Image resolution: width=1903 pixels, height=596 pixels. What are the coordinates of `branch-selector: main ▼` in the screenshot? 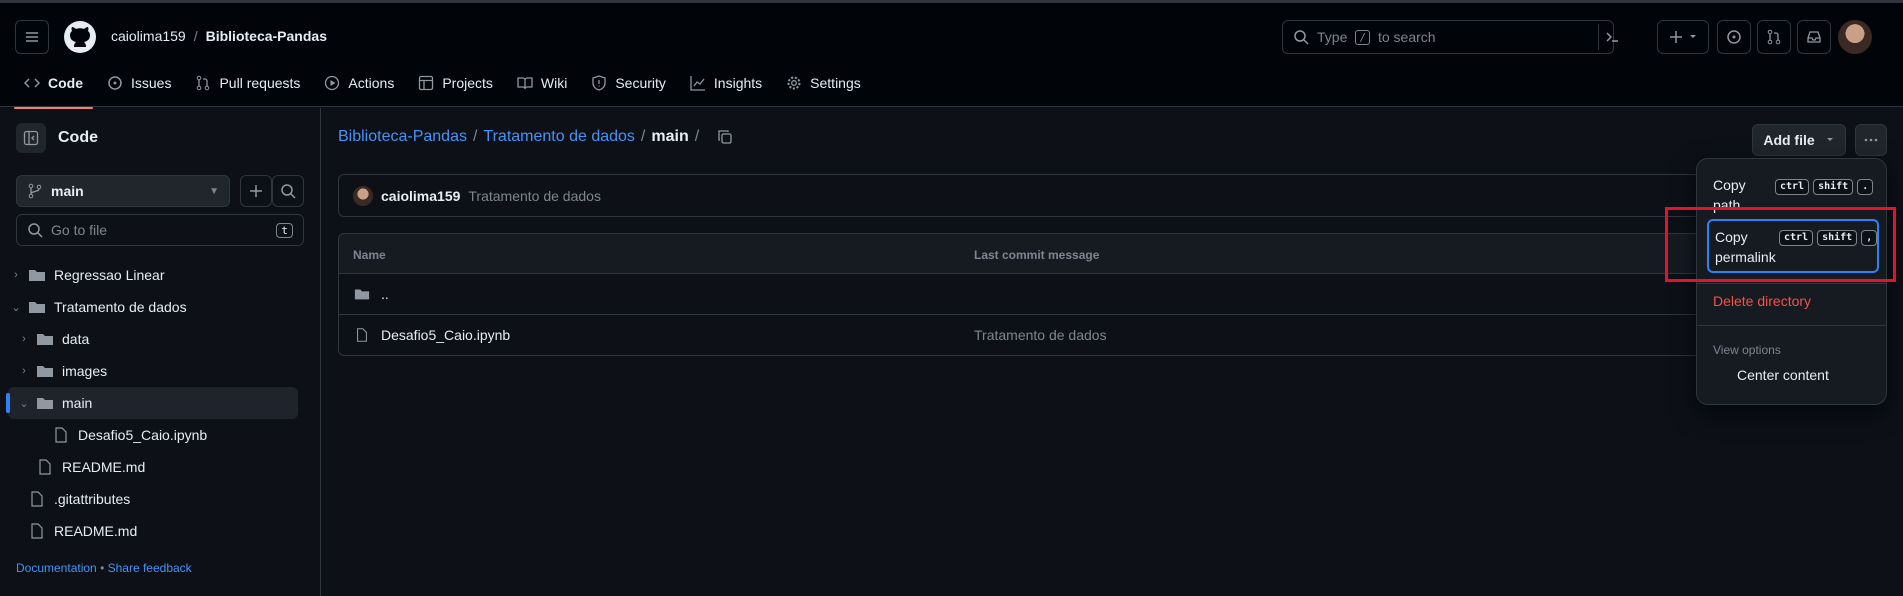 It's located at (123, 191).